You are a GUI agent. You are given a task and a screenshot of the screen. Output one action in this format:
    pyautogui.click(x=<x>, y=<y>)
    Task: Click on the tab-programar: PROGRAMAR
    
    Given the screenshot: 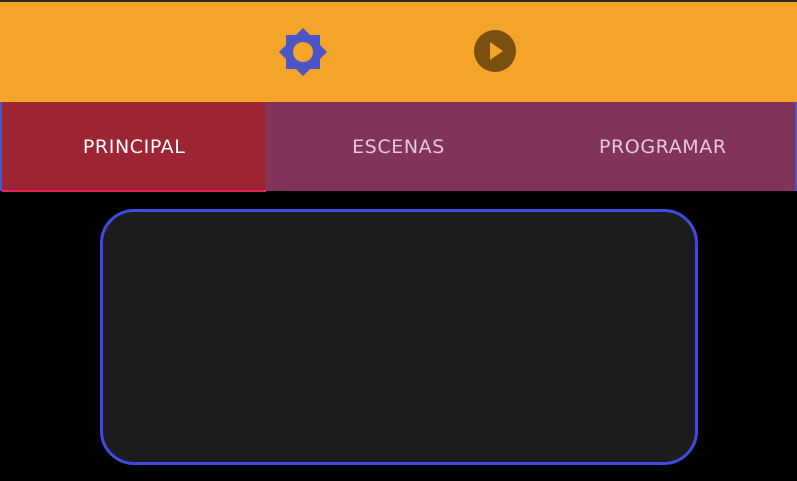 What is the action you would take?
    pyautogui.click(x=663, y=146)
    